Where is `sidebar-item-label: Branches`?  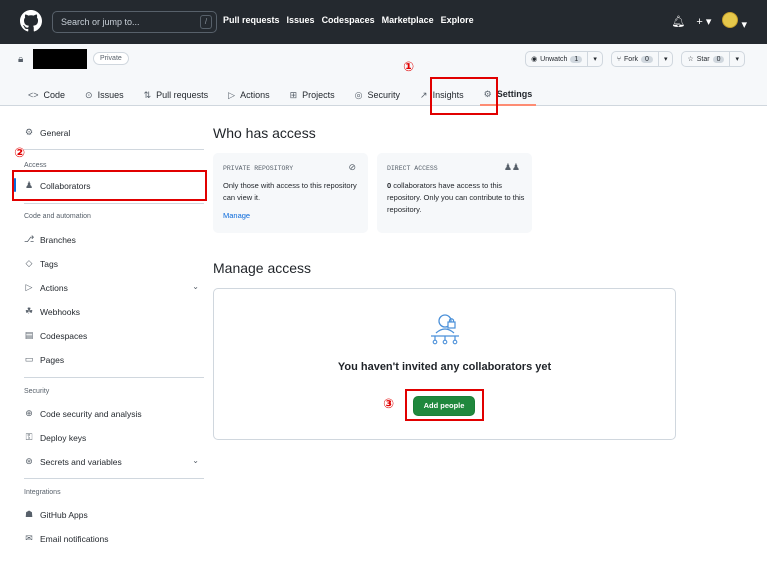 sidebar-item-label: Branches is located at coordinates (58, 239).